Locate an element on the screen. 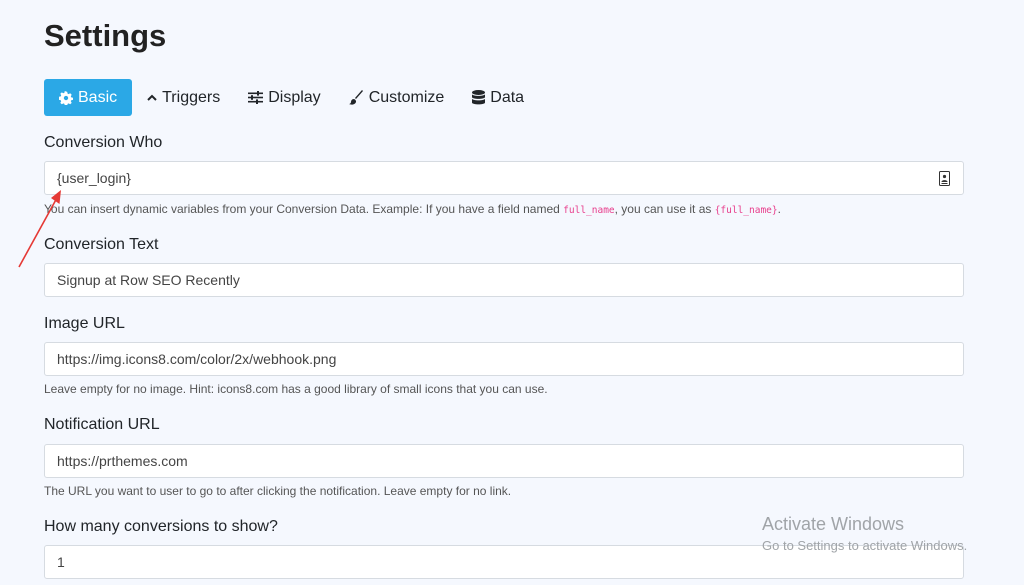 Image resolution: width=1024 pixels, height=585 pixels. database-icon is located at coordinates (479, 97).